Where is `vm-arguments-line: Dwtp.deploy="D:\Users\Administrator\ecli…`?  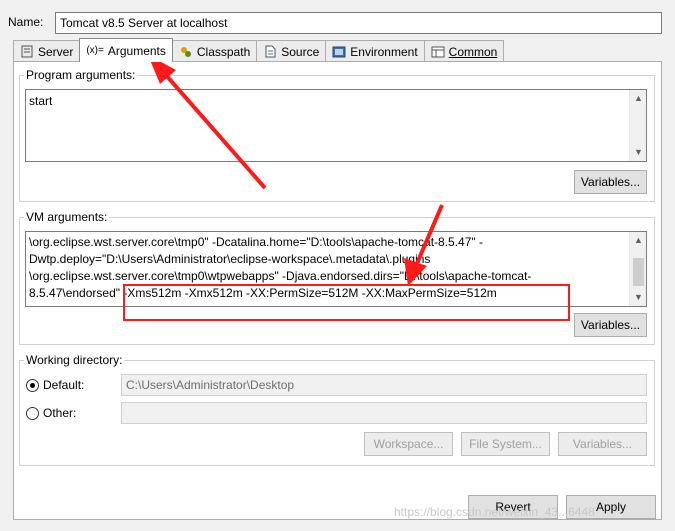
vm-arguments-line: Dwtp.deploy="D:\Users\Administrator\ecli… is located at coordinates (230, 259).